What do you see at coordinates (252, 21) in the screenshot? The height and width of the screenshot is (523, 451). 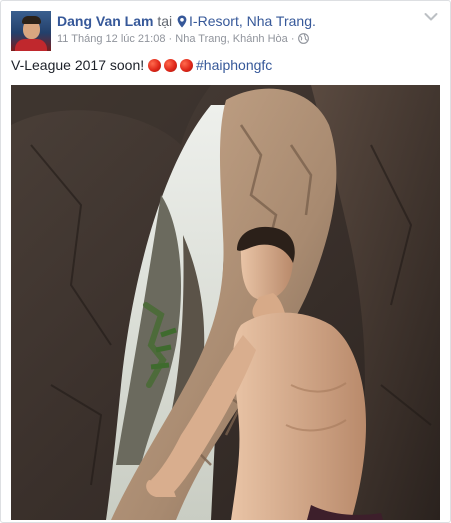 I see `location-link: I-Resort, Nha Trang.` at bounding box center [252, 21].